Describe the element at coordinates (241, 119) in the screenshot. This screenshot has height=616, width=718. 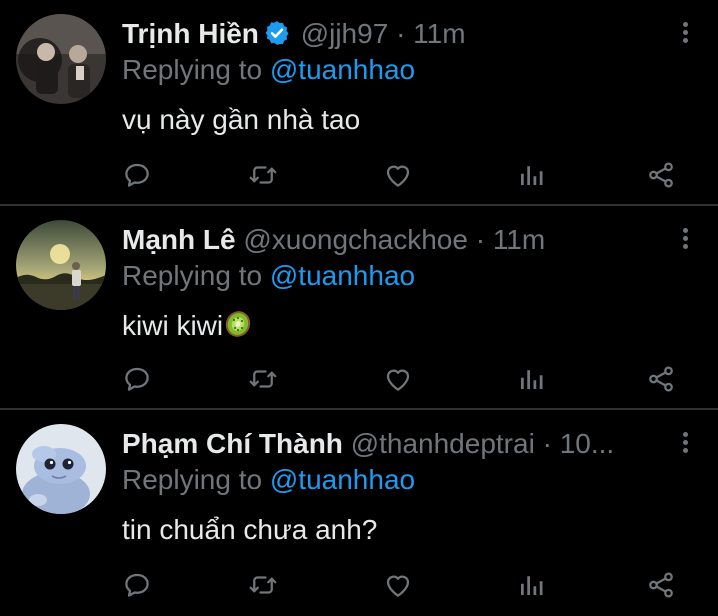
I see `tweet-text: vụ này gần nhà tao` at that location.